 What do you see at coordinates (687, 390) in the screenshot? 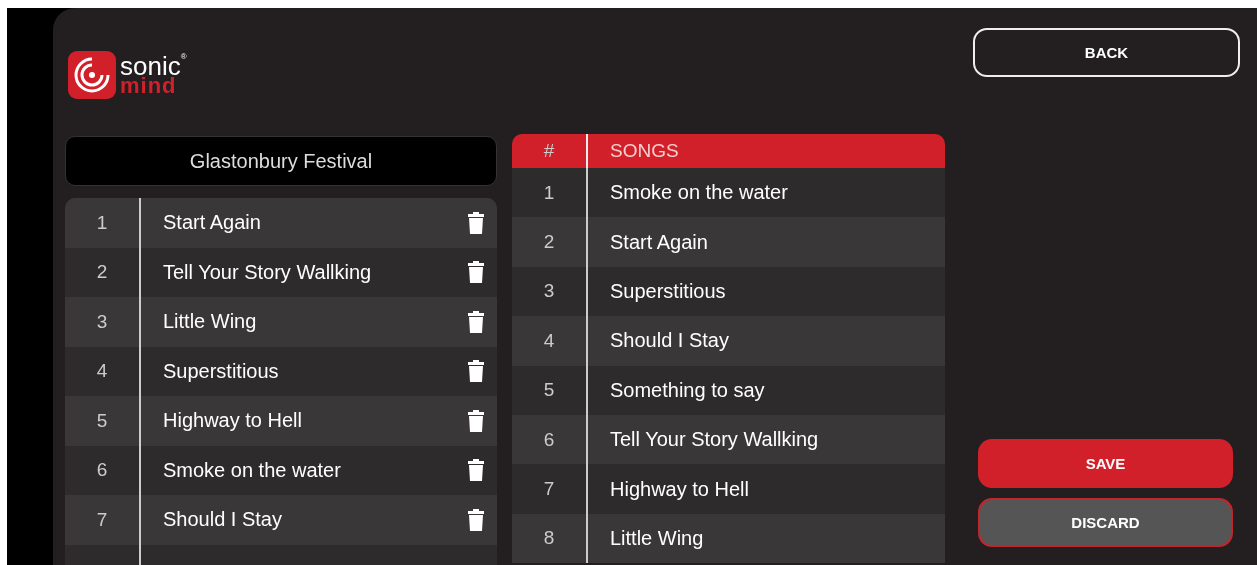
I see `song-title: Something to say` at bounding box center [687, 390].